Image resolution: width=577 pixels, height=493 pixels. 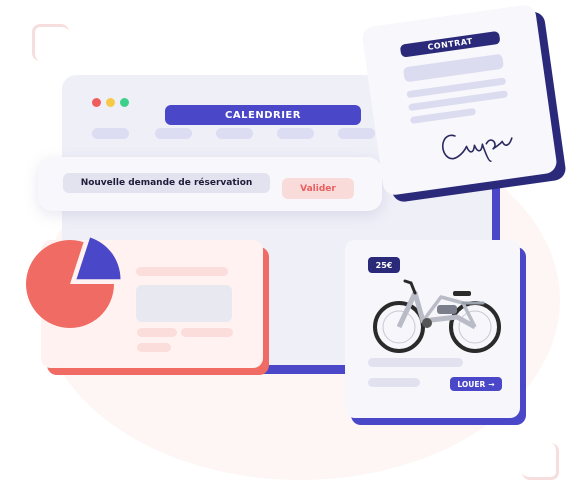 I want to click on contract-text-line, so click(x=443, y=116).